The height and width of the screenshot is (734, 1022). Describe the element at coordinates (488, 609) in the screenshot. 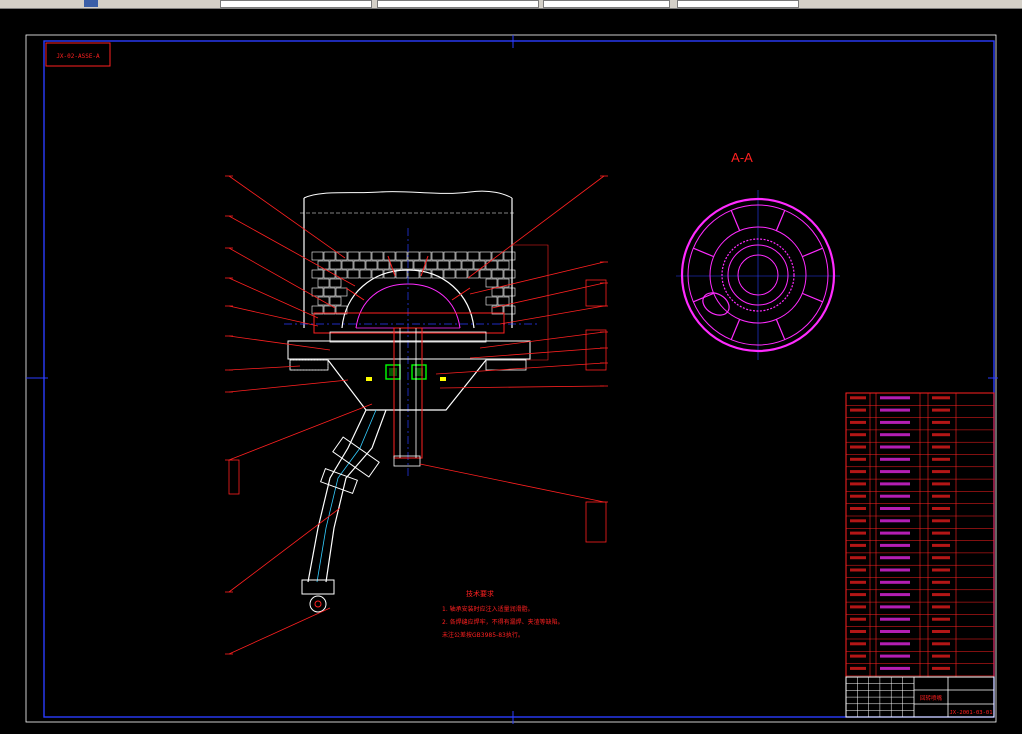

I see `note-line-1: 1. 轴承安装时应注入适量润滑脂。` at that location.